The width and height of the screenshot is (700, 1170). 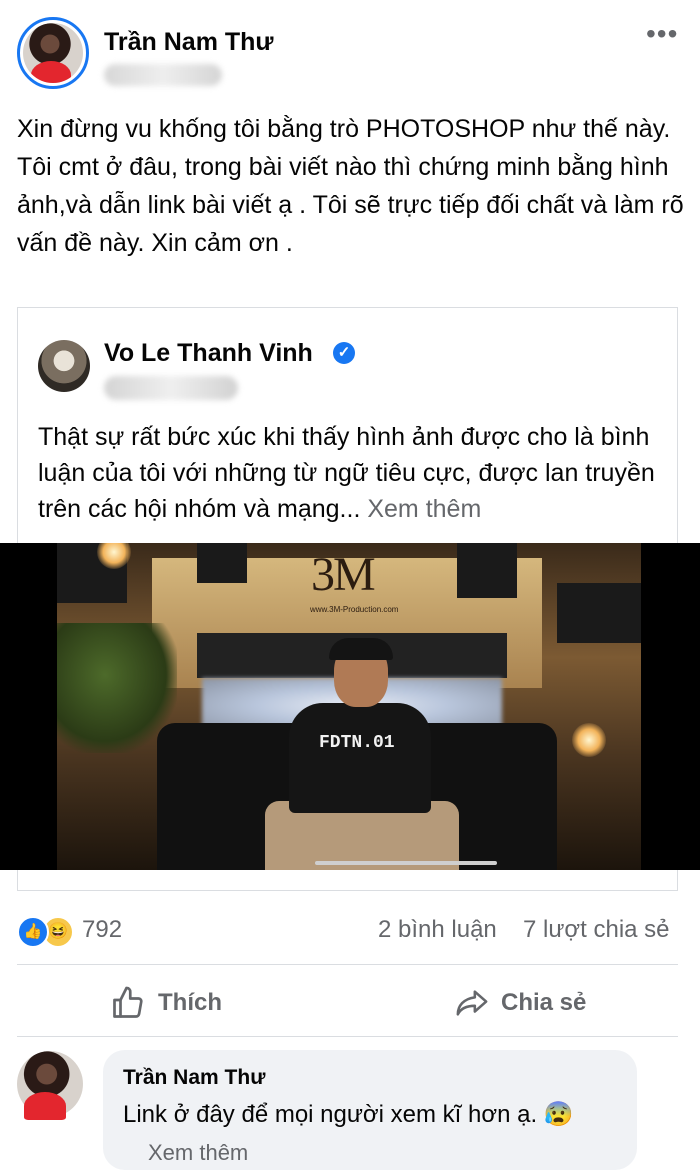 What do you see at coordinates (194, 1078) in the screenshot?
I see `comment-author: Trần Nam Thư` at bounding box center [194, 1078].